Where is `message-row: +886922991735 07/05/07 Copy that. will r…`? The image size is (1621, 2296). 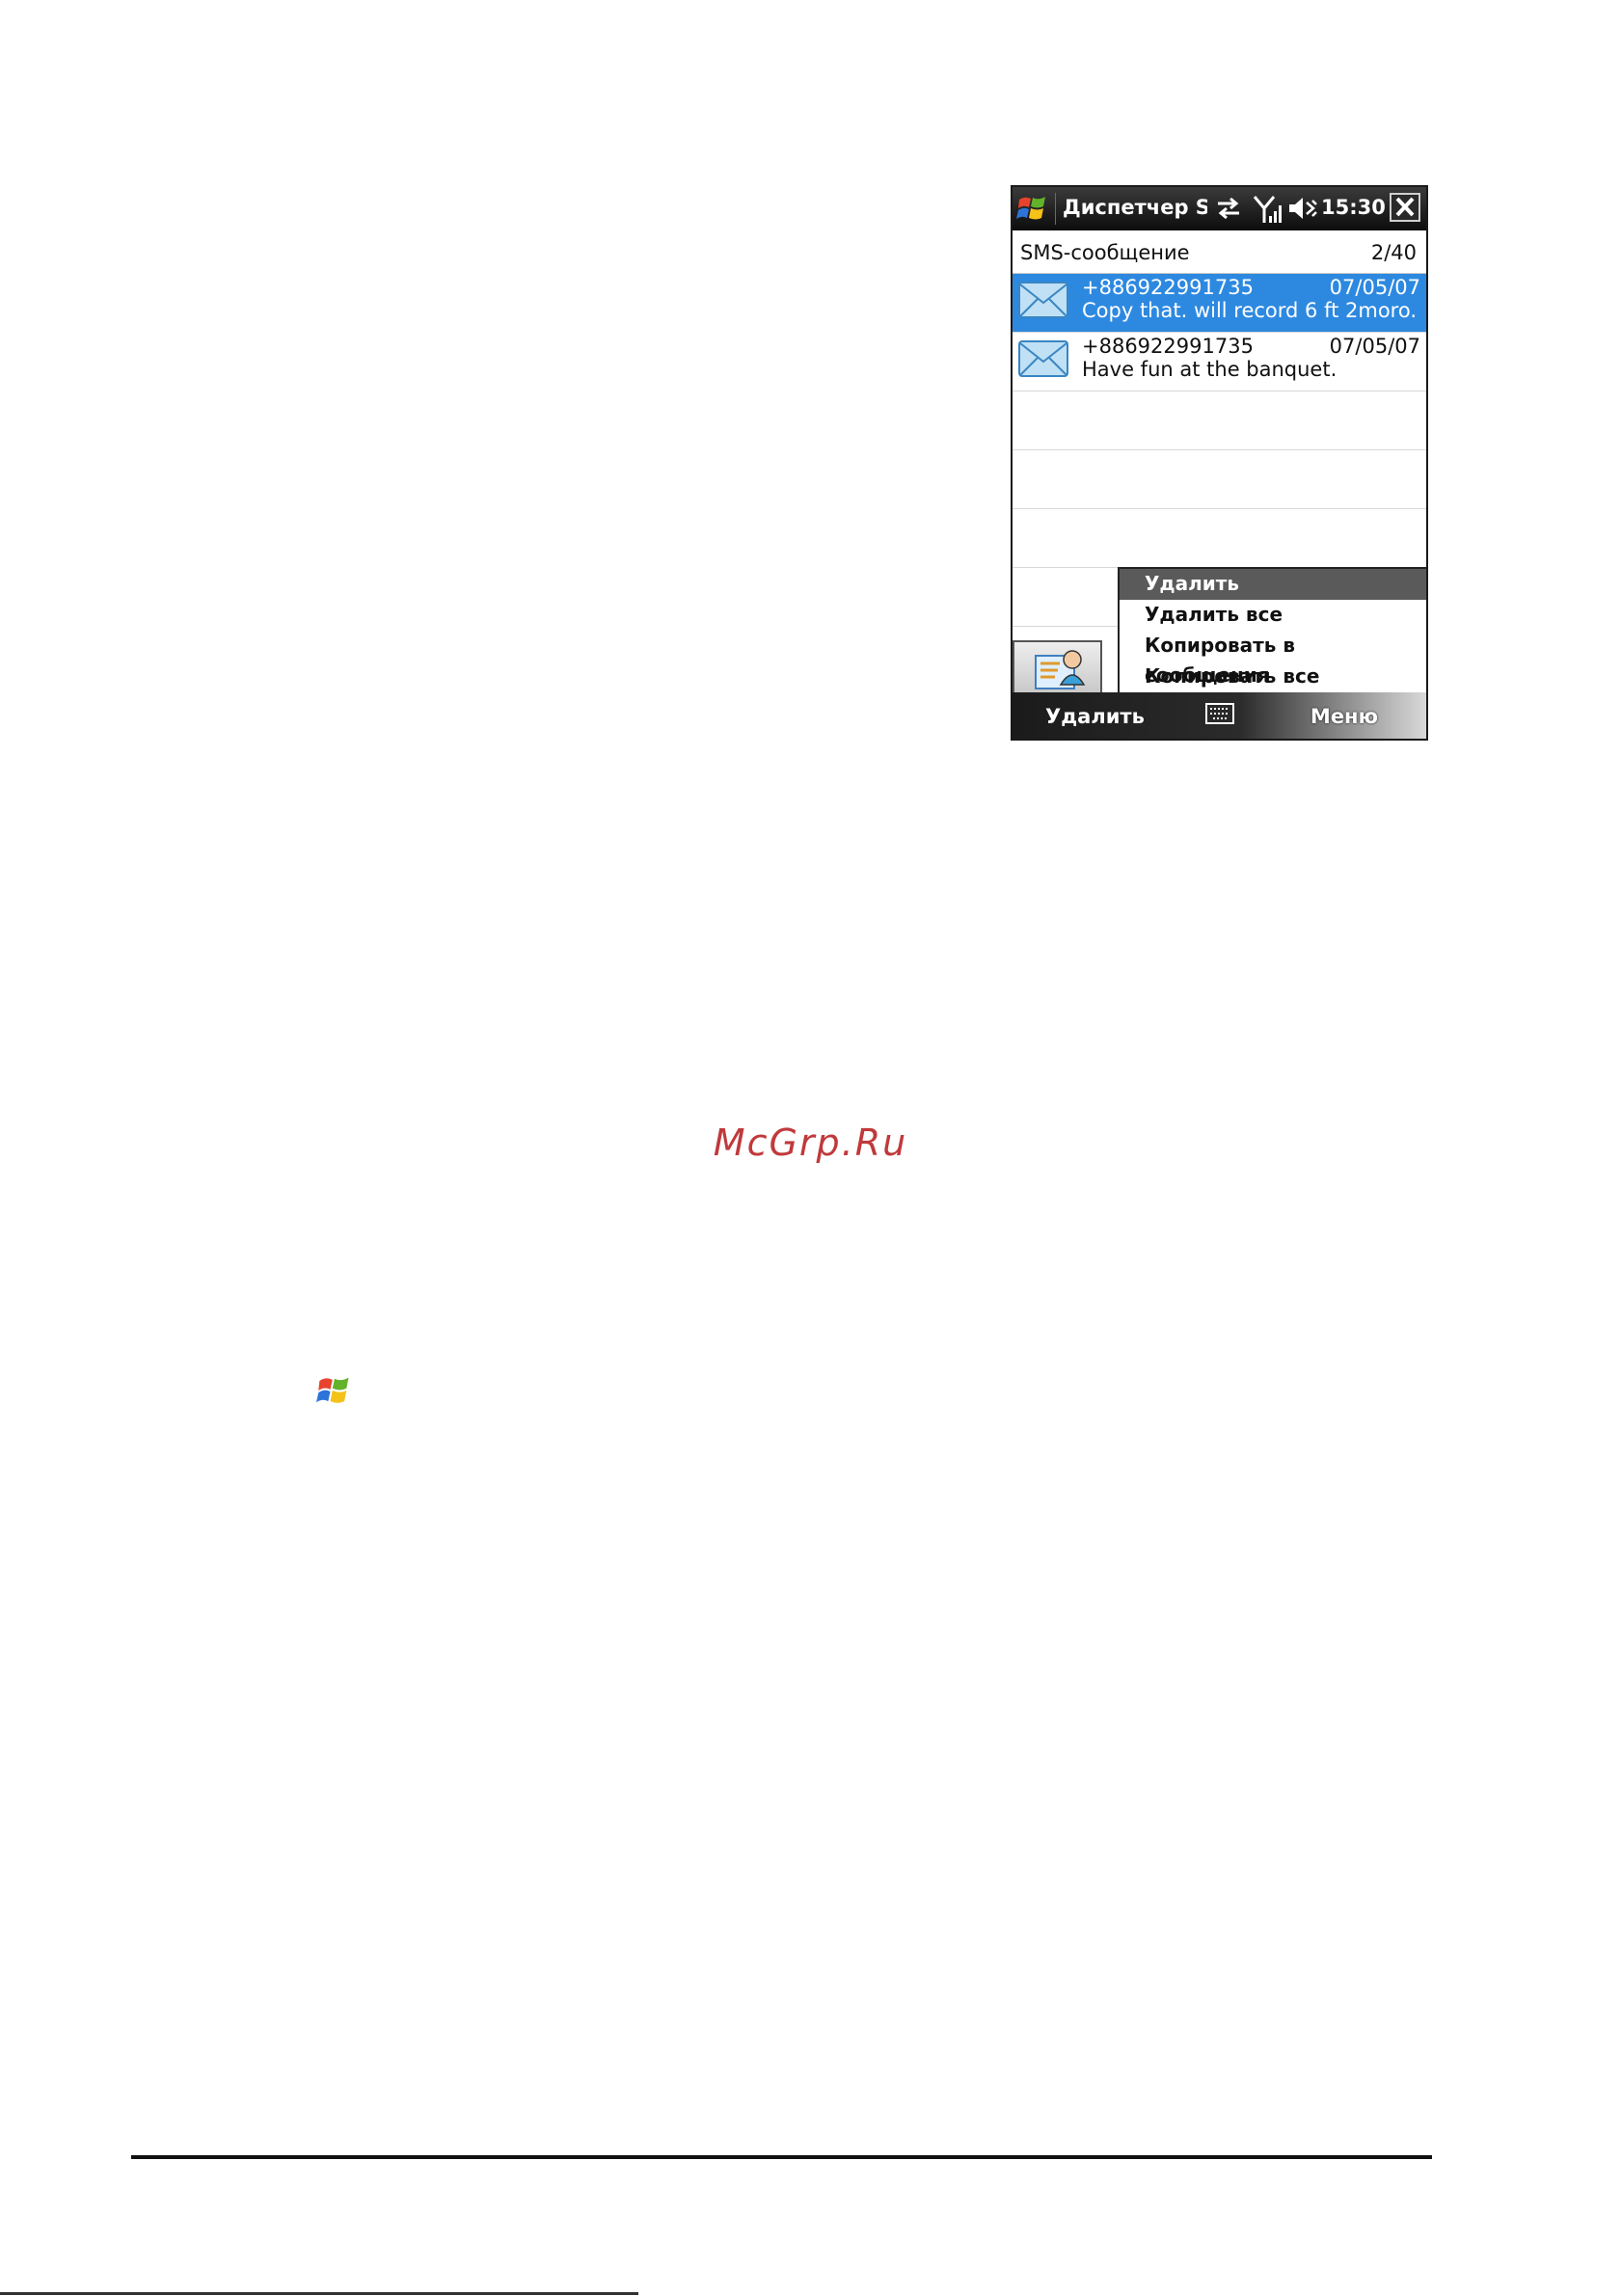 message-row: +886922991735 07/05/07 Copy that. will r… is located at coordinates (1219, 303).